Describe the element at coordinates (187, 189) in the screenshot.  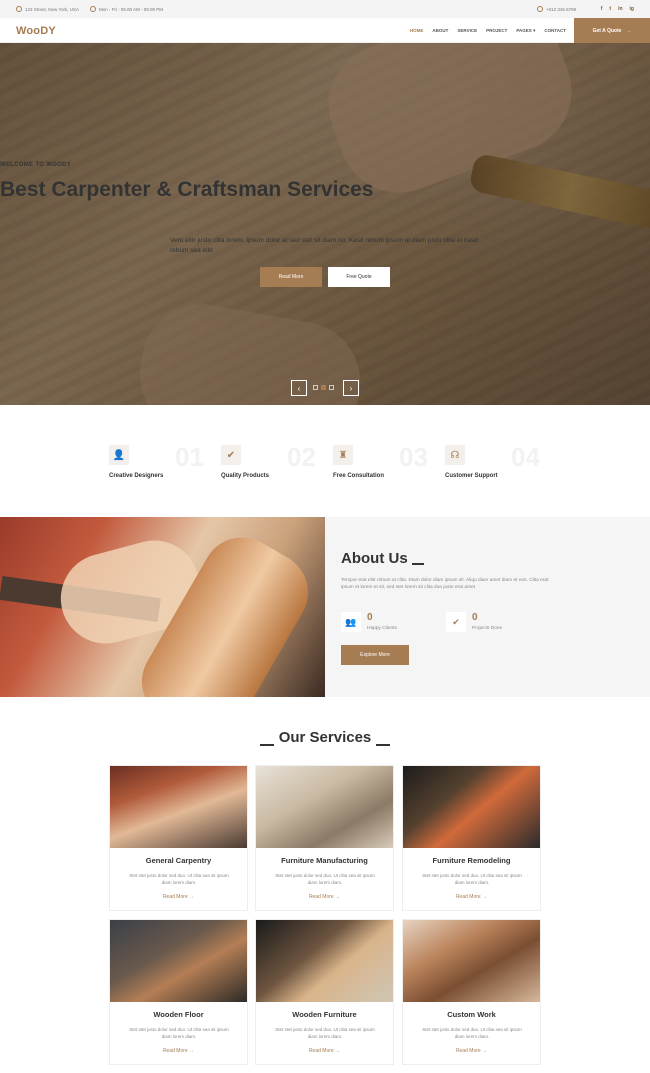
I see `hero-title: Best Carpenter & Craftsman Services` at that location.